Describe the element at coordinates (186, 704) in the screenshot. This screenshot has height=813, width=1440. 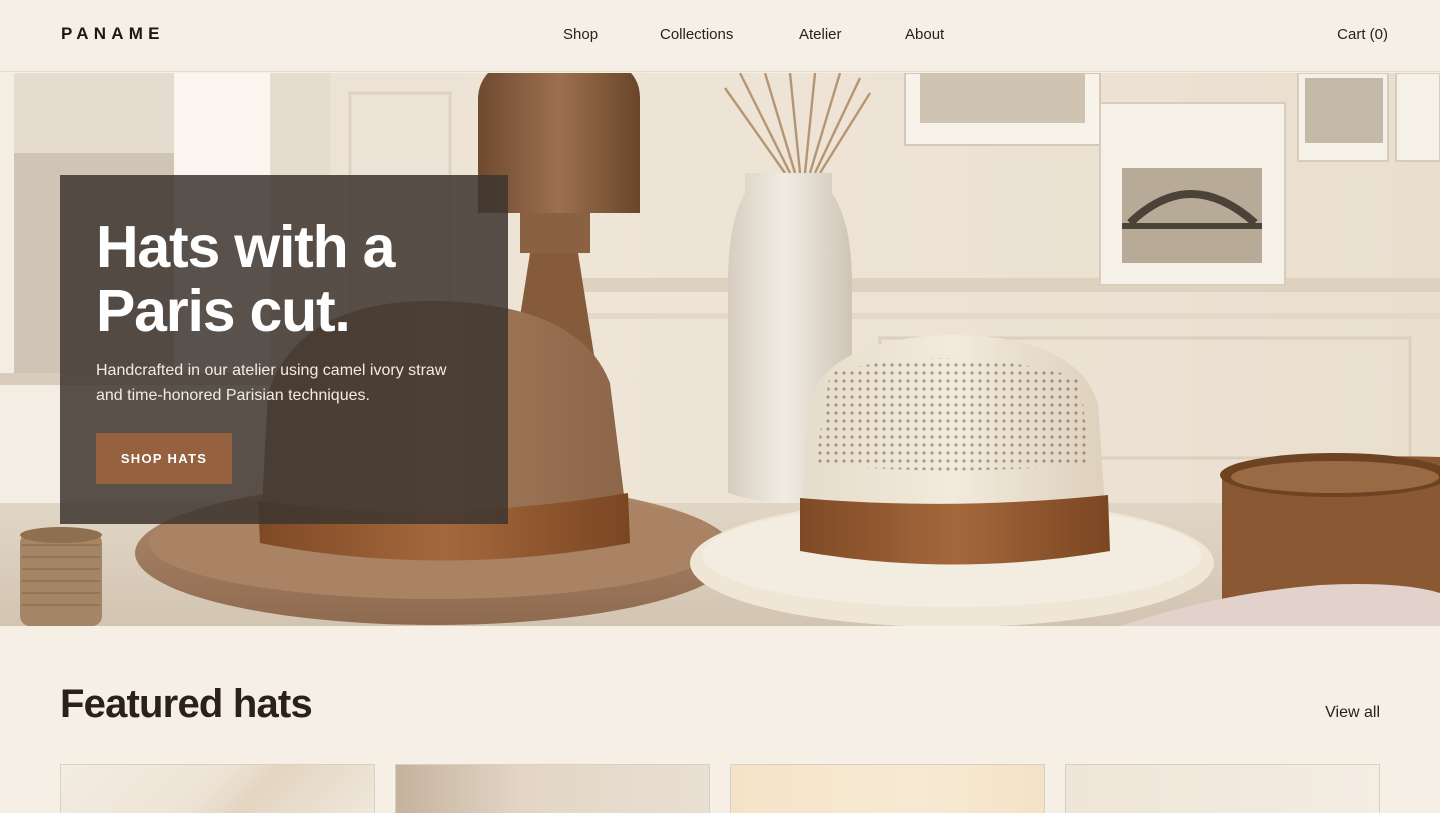
I see `featured-title: Featured hats` at that location.